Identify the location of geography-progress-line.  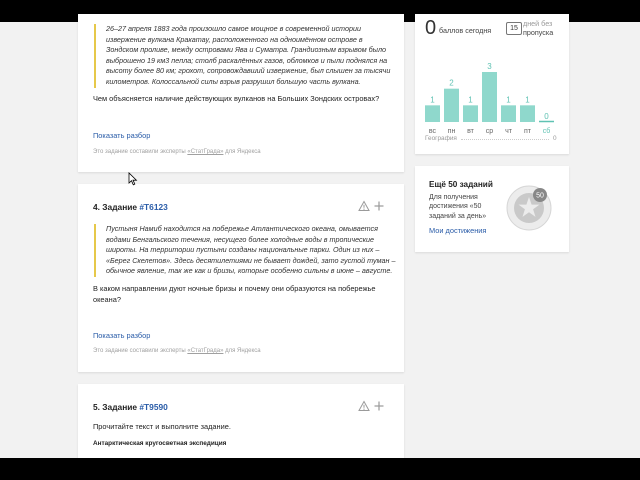
(505, 139).